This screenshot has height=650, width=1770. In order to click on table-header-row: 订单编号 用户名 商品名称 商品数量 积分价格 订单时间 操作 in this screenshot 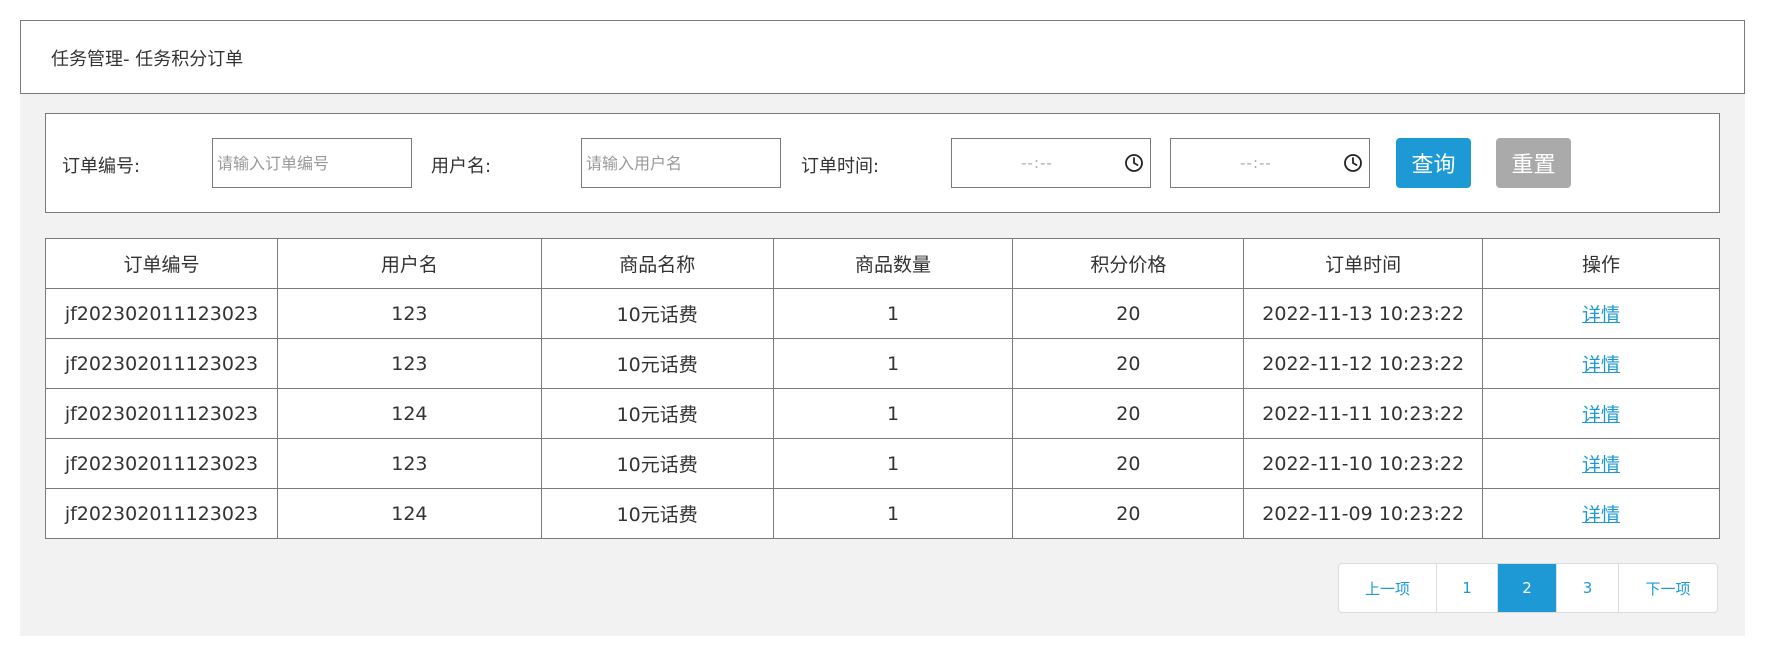, I will do `click(882, 263)`.